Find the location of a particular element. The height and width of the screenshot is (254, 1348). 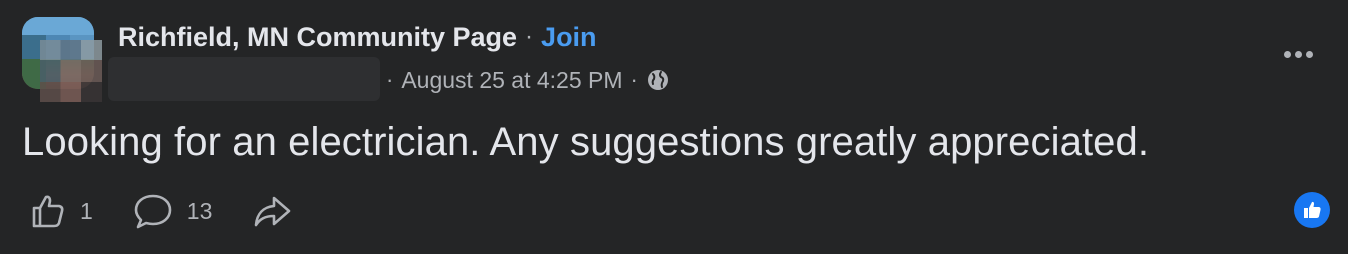

globe-icon is located at coordinates (658, 80).